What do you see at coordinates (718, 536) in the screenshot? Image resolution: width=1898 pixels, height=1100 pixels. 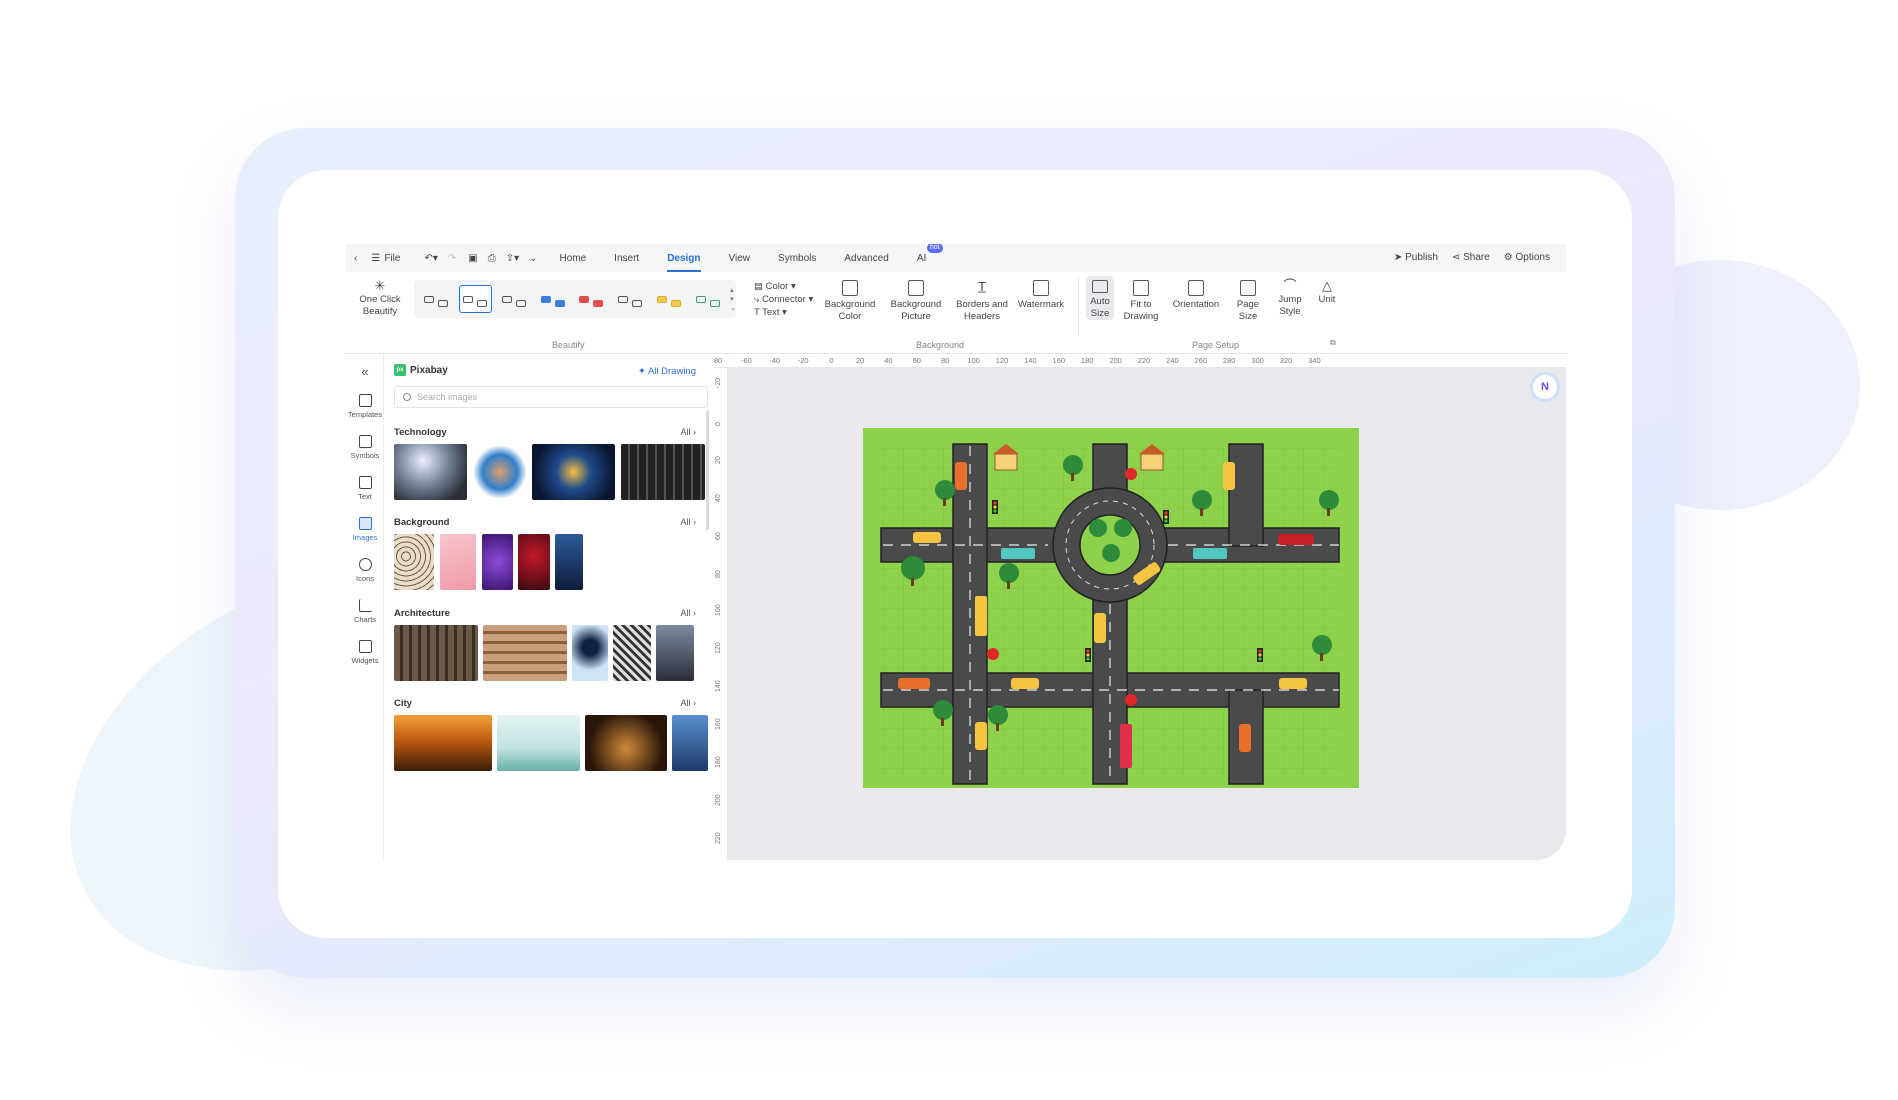 I see `ruler-tick-label: 60` at bounding box center [718, 536].